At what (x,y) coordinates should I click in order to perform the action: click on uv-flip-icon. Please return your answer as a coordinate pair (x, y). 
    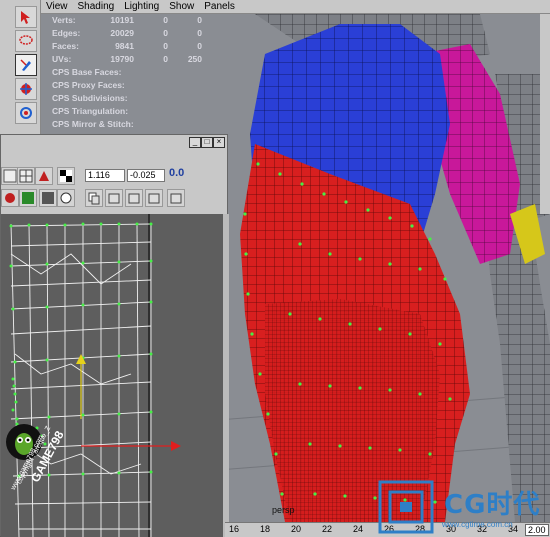
    Looking at the image, I should click on (44, 176).